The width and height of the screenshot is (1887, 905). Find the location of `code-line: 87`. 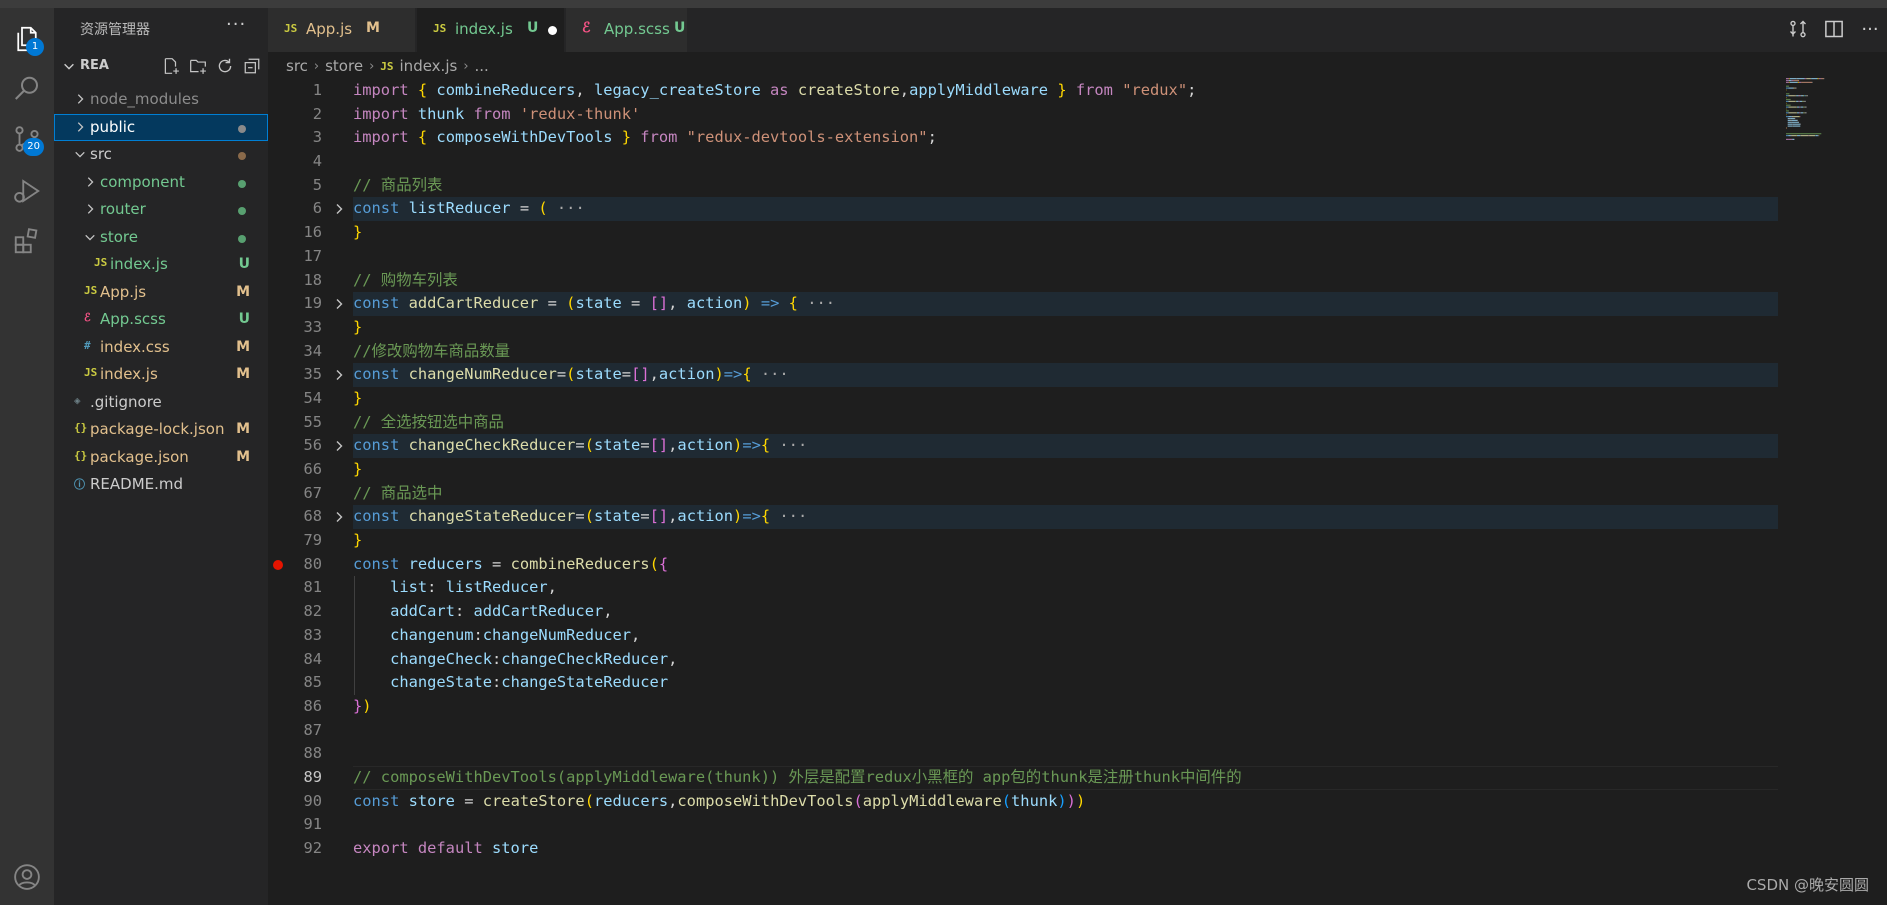

code-line: 87 is located at coordinates (1023, 731).